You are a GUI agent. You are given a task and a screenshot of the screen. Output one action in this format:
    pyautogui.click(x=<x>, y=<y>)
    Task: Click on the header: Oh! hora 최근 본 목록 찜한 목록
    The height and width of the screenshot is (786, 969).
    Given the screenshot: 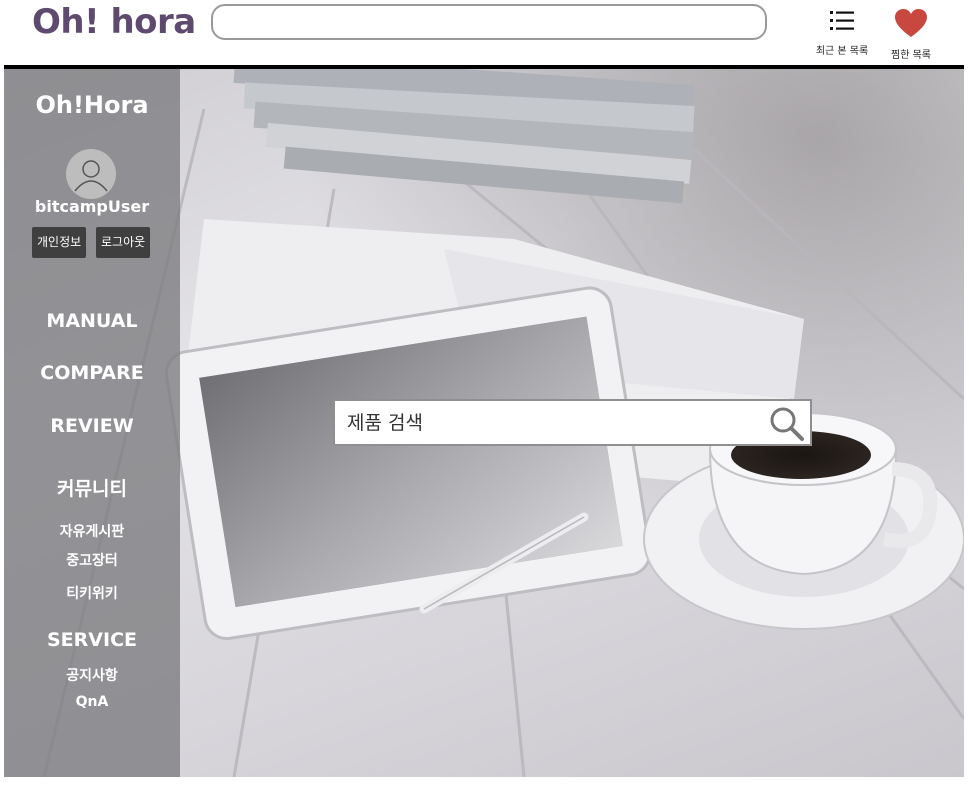 What is the action you would take?
    pyautogui.click(x=484, y=33)
    